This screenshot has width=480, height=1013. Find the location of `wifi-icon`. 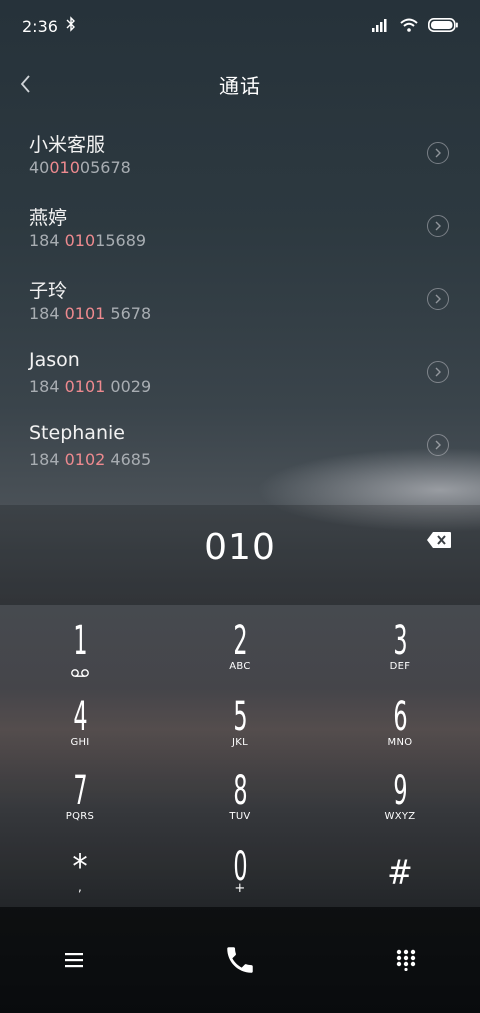

wifi-icon is located at coordinates (409, 26).